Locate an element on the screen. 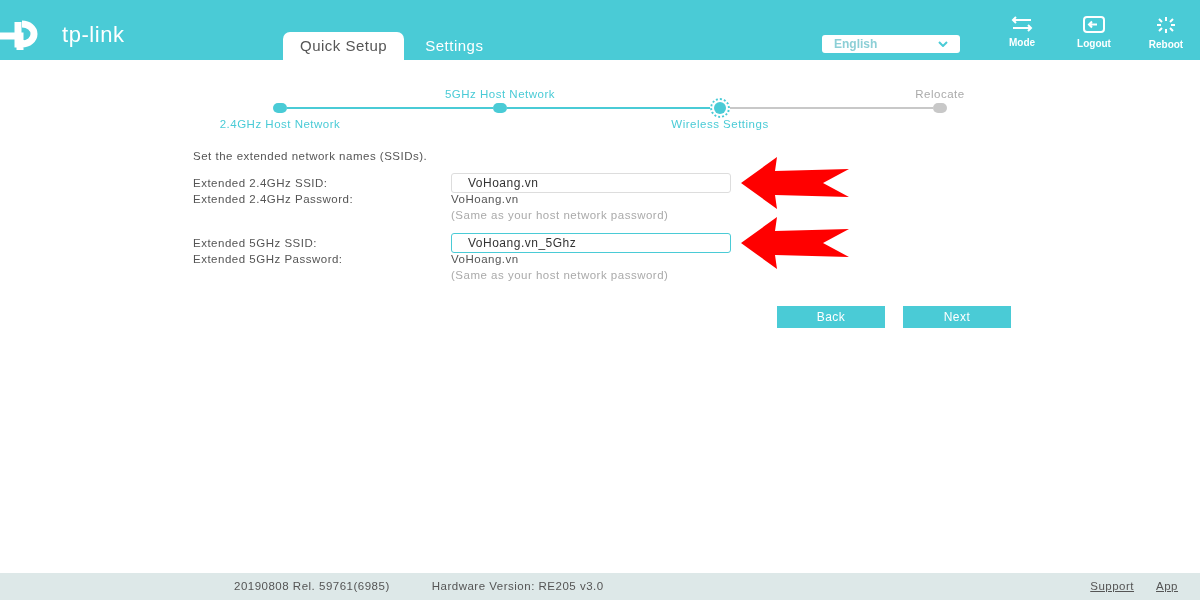 This screenshot has height=600, width=1200. ssid-input: VoHoang.vn_5Ghz is located at coordinates (591, 243).